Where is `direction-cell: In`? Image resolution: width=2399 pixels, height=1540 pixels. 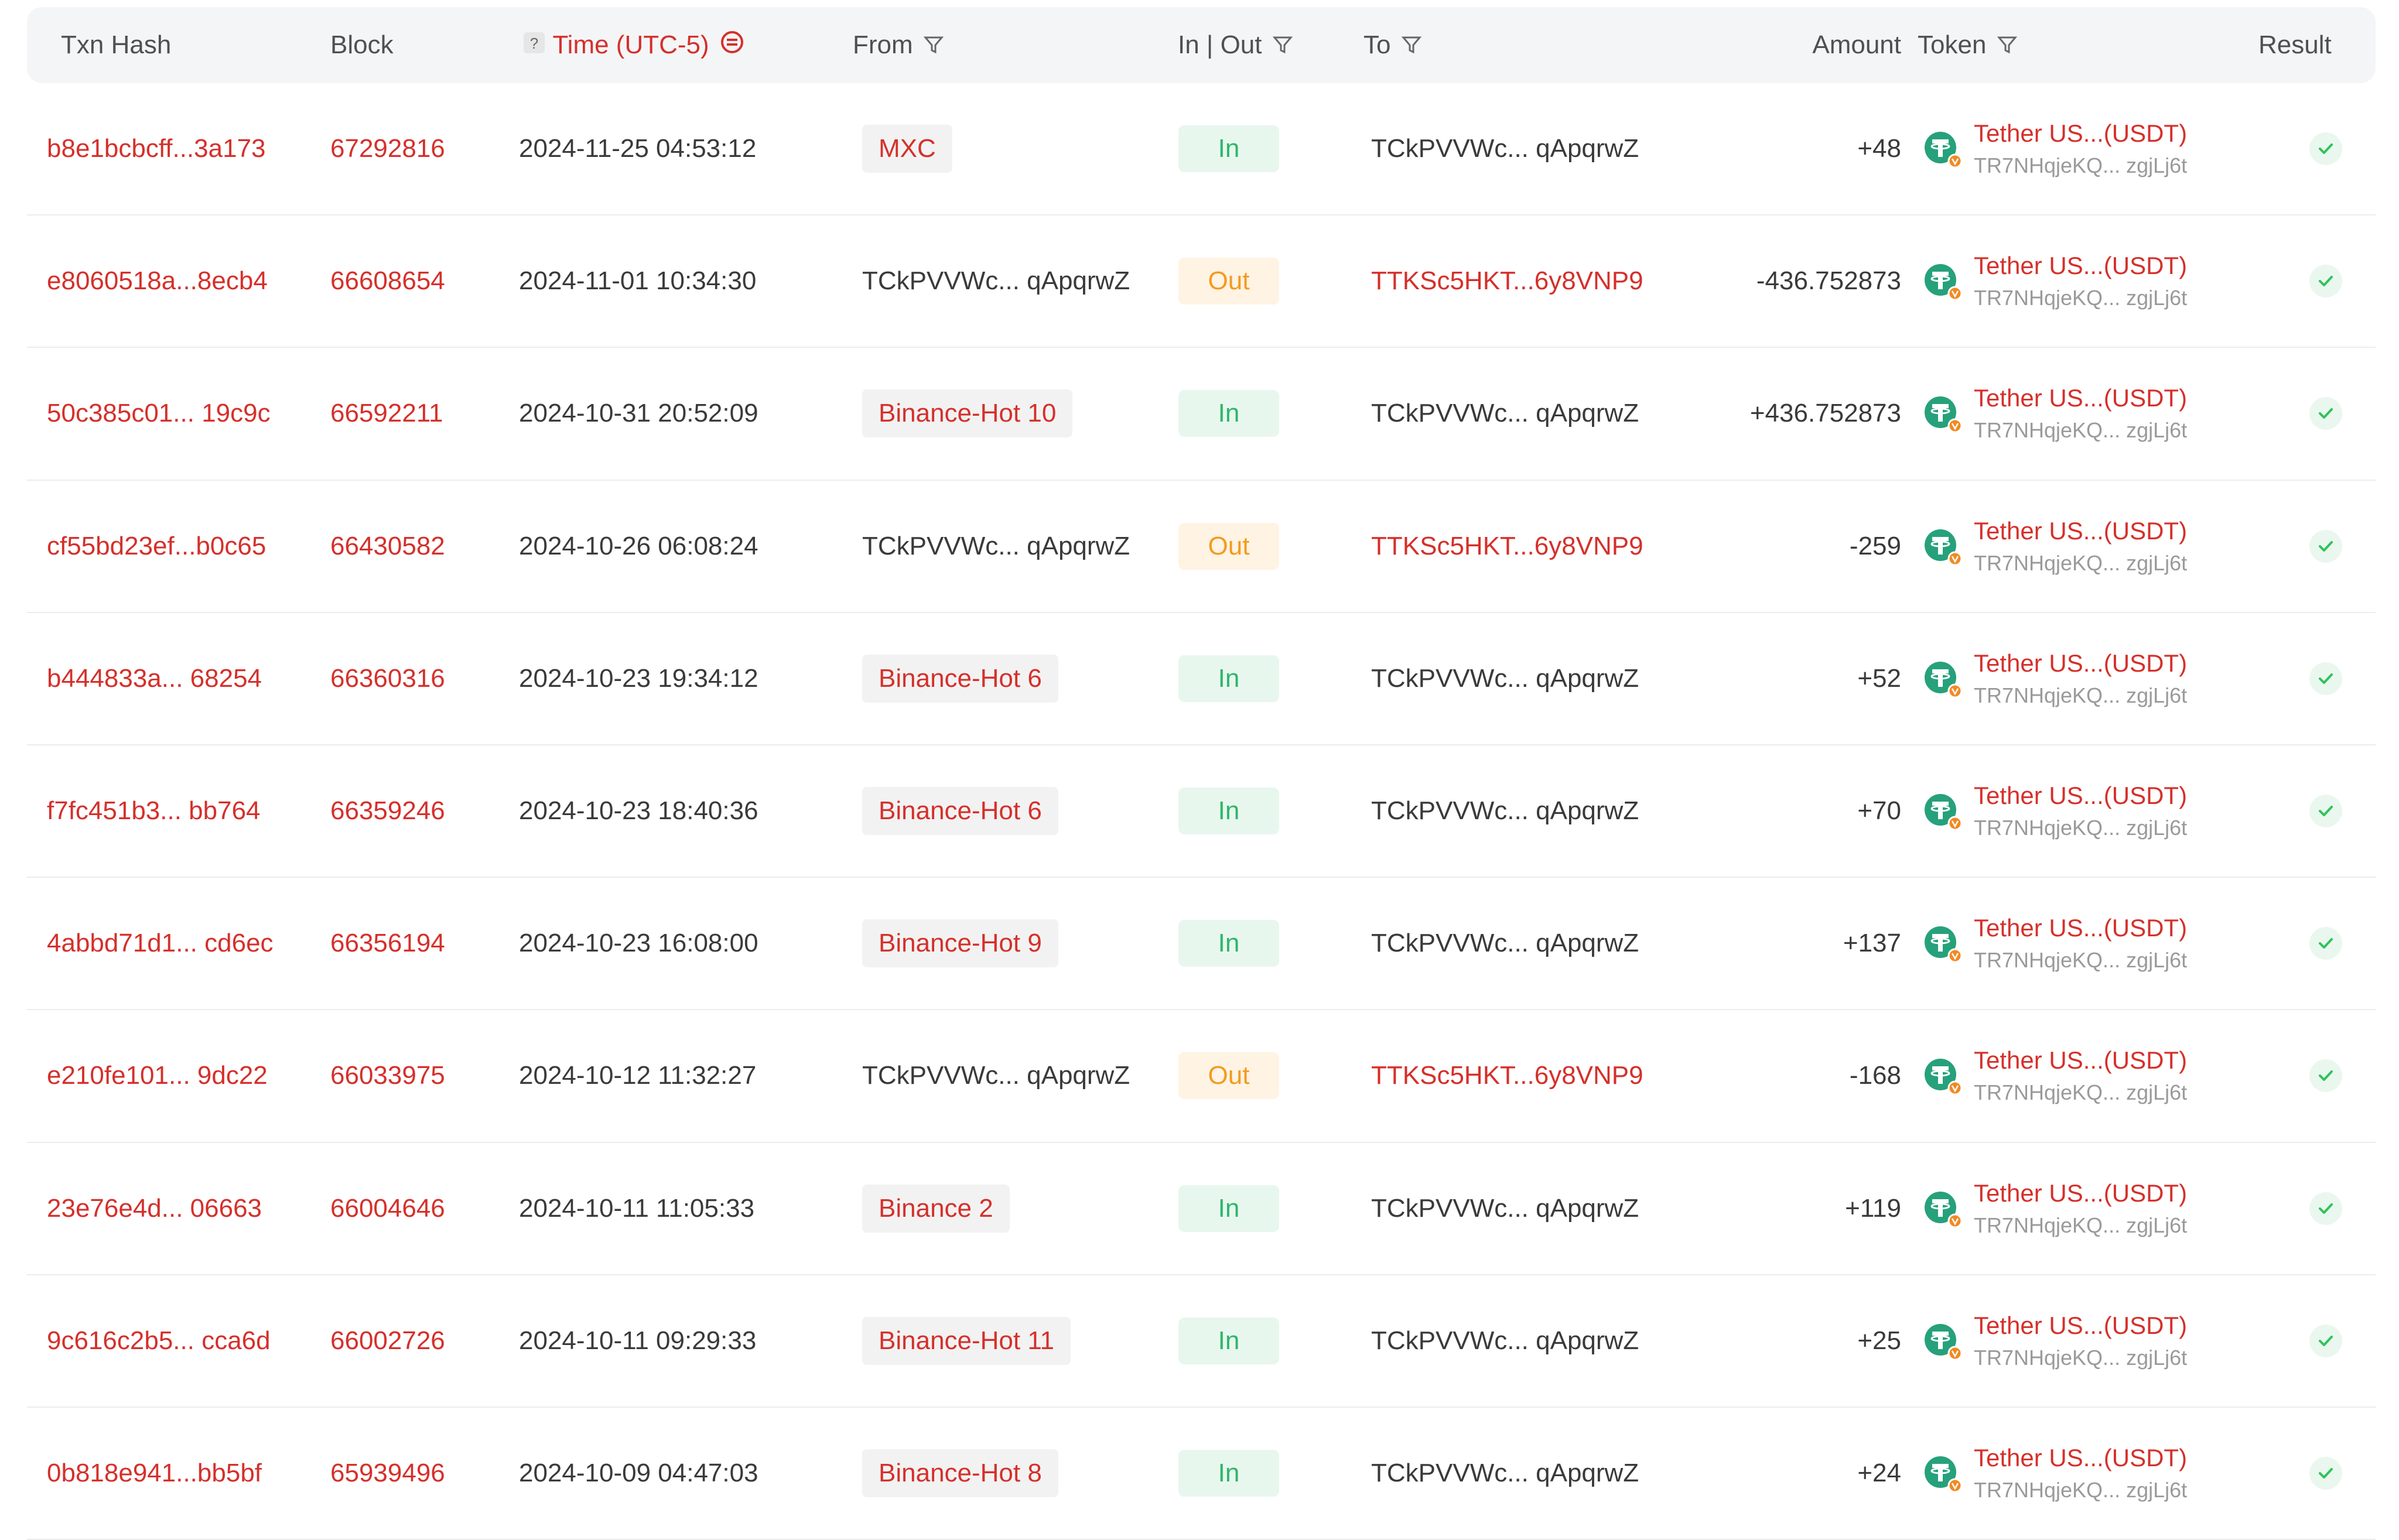 direction-cell: In is located at coordinates (1228, 811).